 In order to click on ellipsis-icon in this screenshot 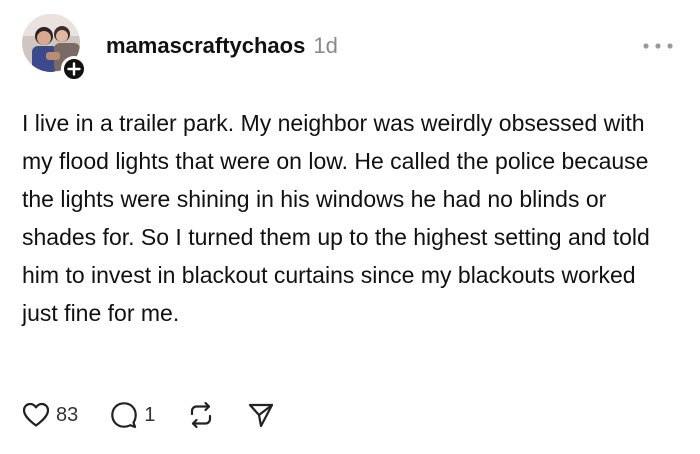, I will do `click(658, 46)`.